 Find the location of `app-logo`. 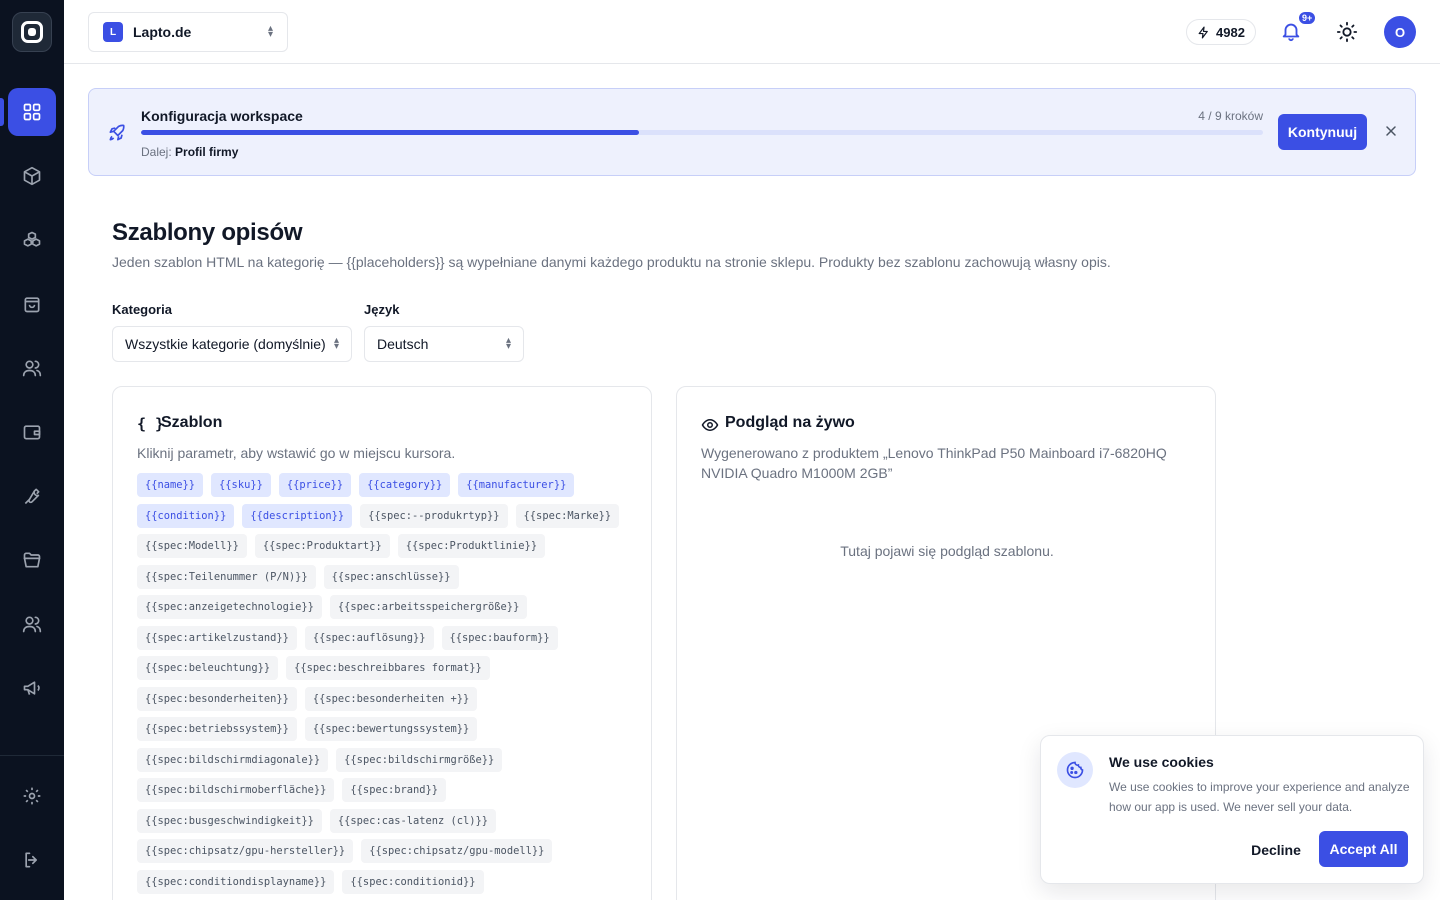

app-logo is located at coordinates (32, 32).